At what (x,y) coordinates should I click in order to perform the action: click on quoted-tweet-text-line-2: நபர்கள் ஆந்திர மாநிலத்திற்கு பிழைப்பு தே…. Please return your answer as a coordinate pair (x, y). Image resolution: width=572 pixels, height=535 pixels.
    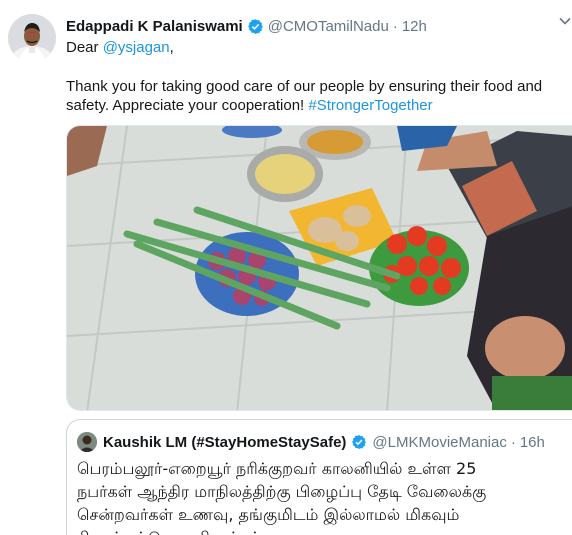
    Looking at the image, I should click on (282, 491).